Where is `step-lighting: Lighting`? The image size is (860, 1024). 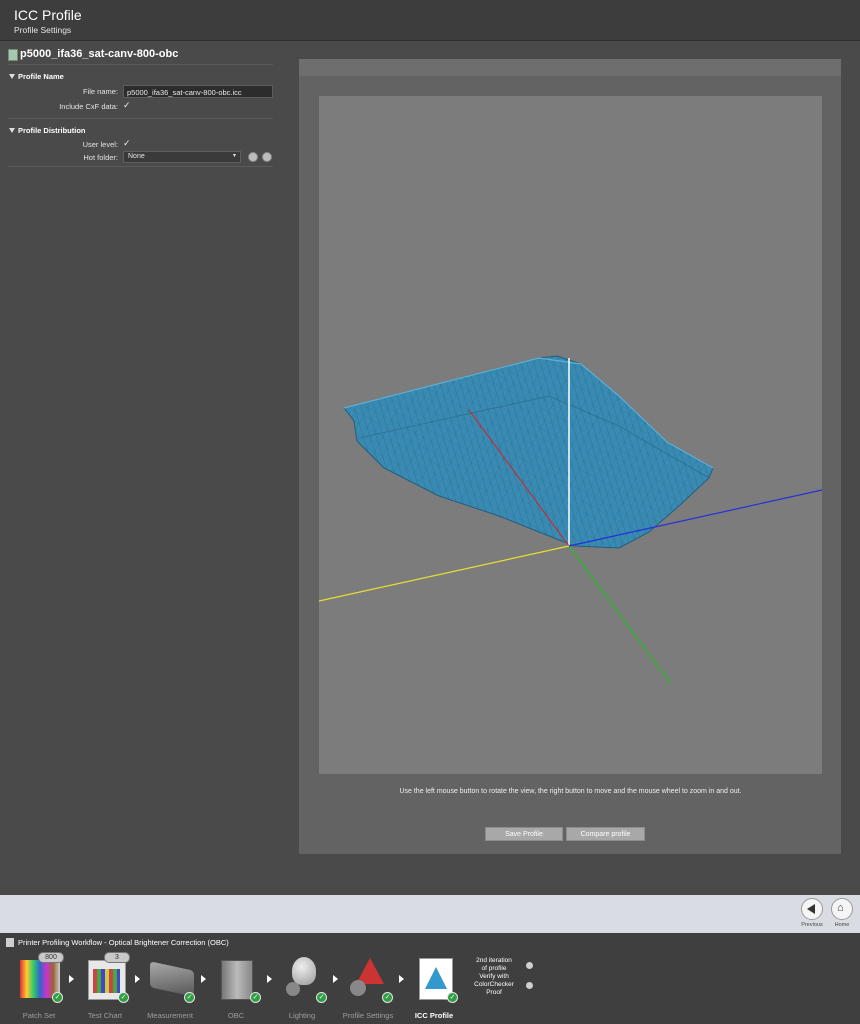 step-lighting: Lighting is located at coordinates (302, 1015).